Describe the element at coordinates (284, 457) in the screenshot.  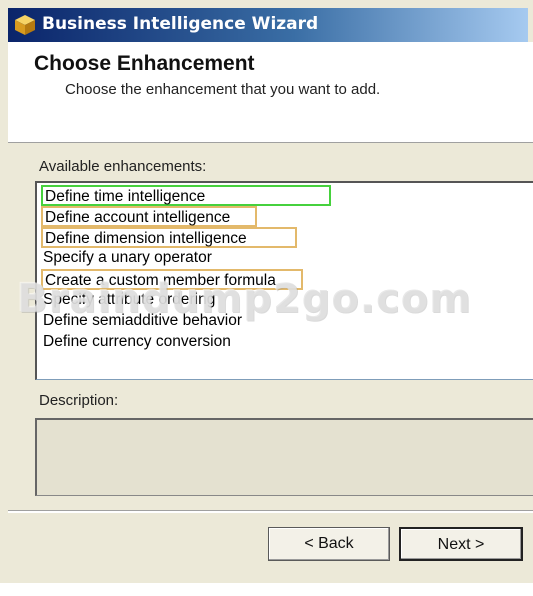
I see `description-box` at that location.